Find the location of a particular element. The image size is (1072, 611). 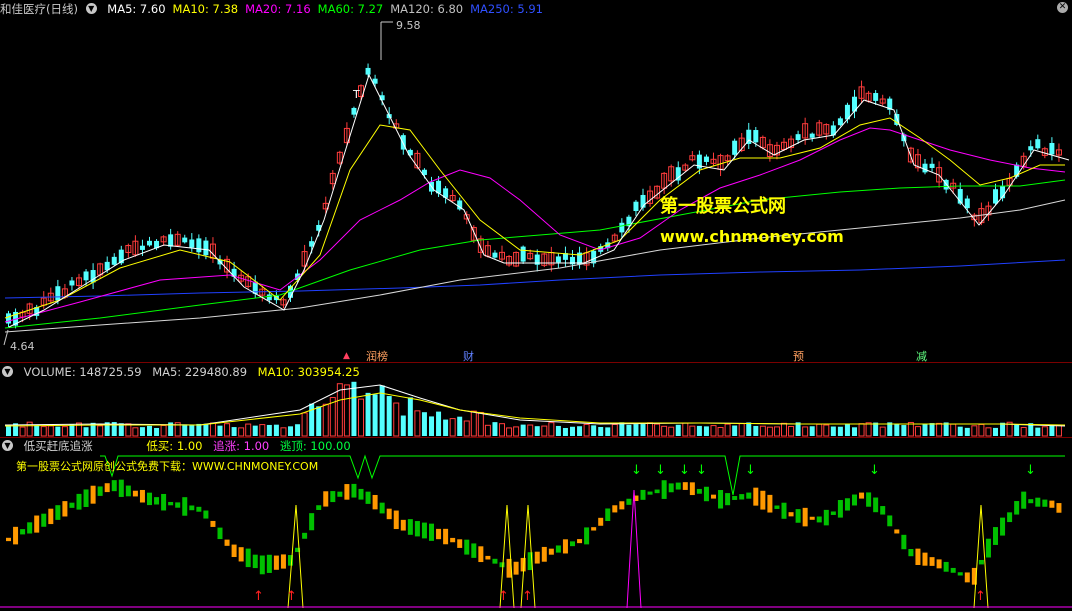

volume-ma10: MA10: 303954.25 is located at coordinates (308, 372).